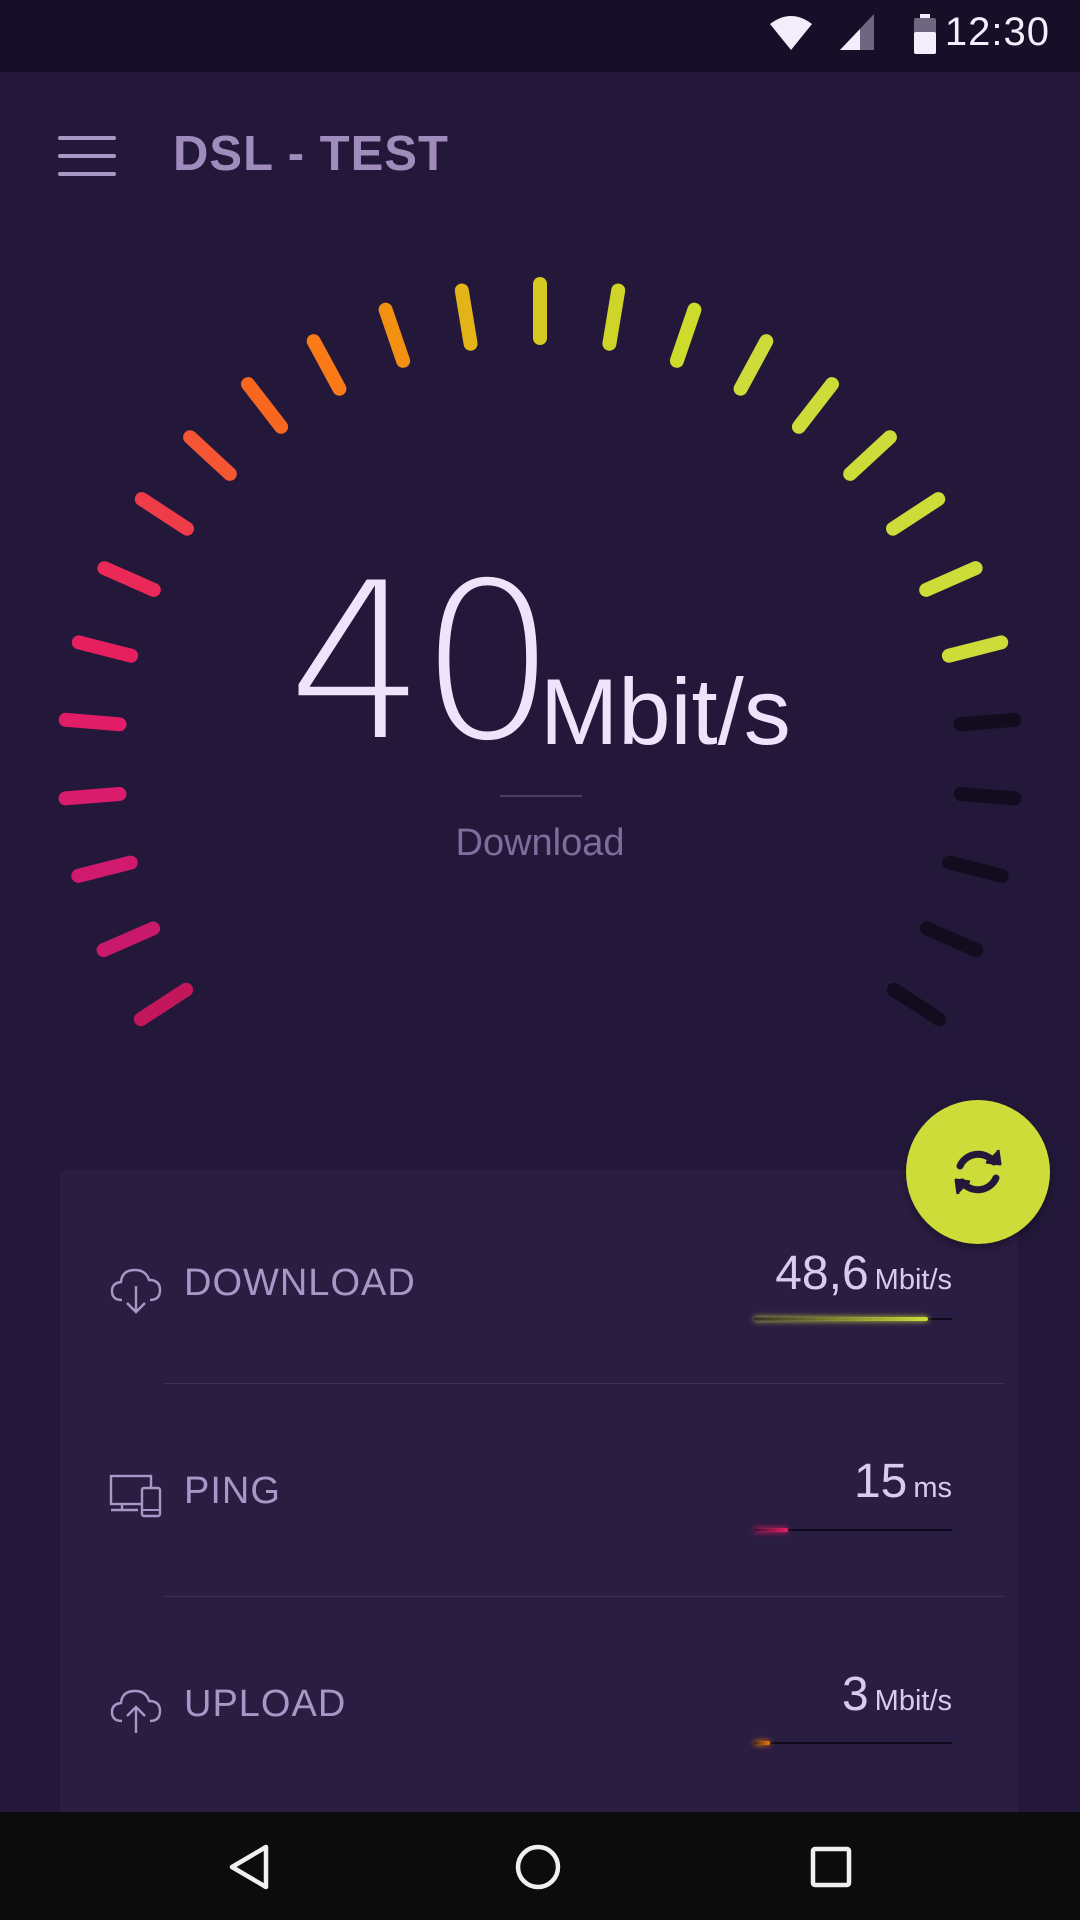 This screenshot has height=1920, width=1080. I want to click on app-title: DSL - TEST, so click(311, 154).